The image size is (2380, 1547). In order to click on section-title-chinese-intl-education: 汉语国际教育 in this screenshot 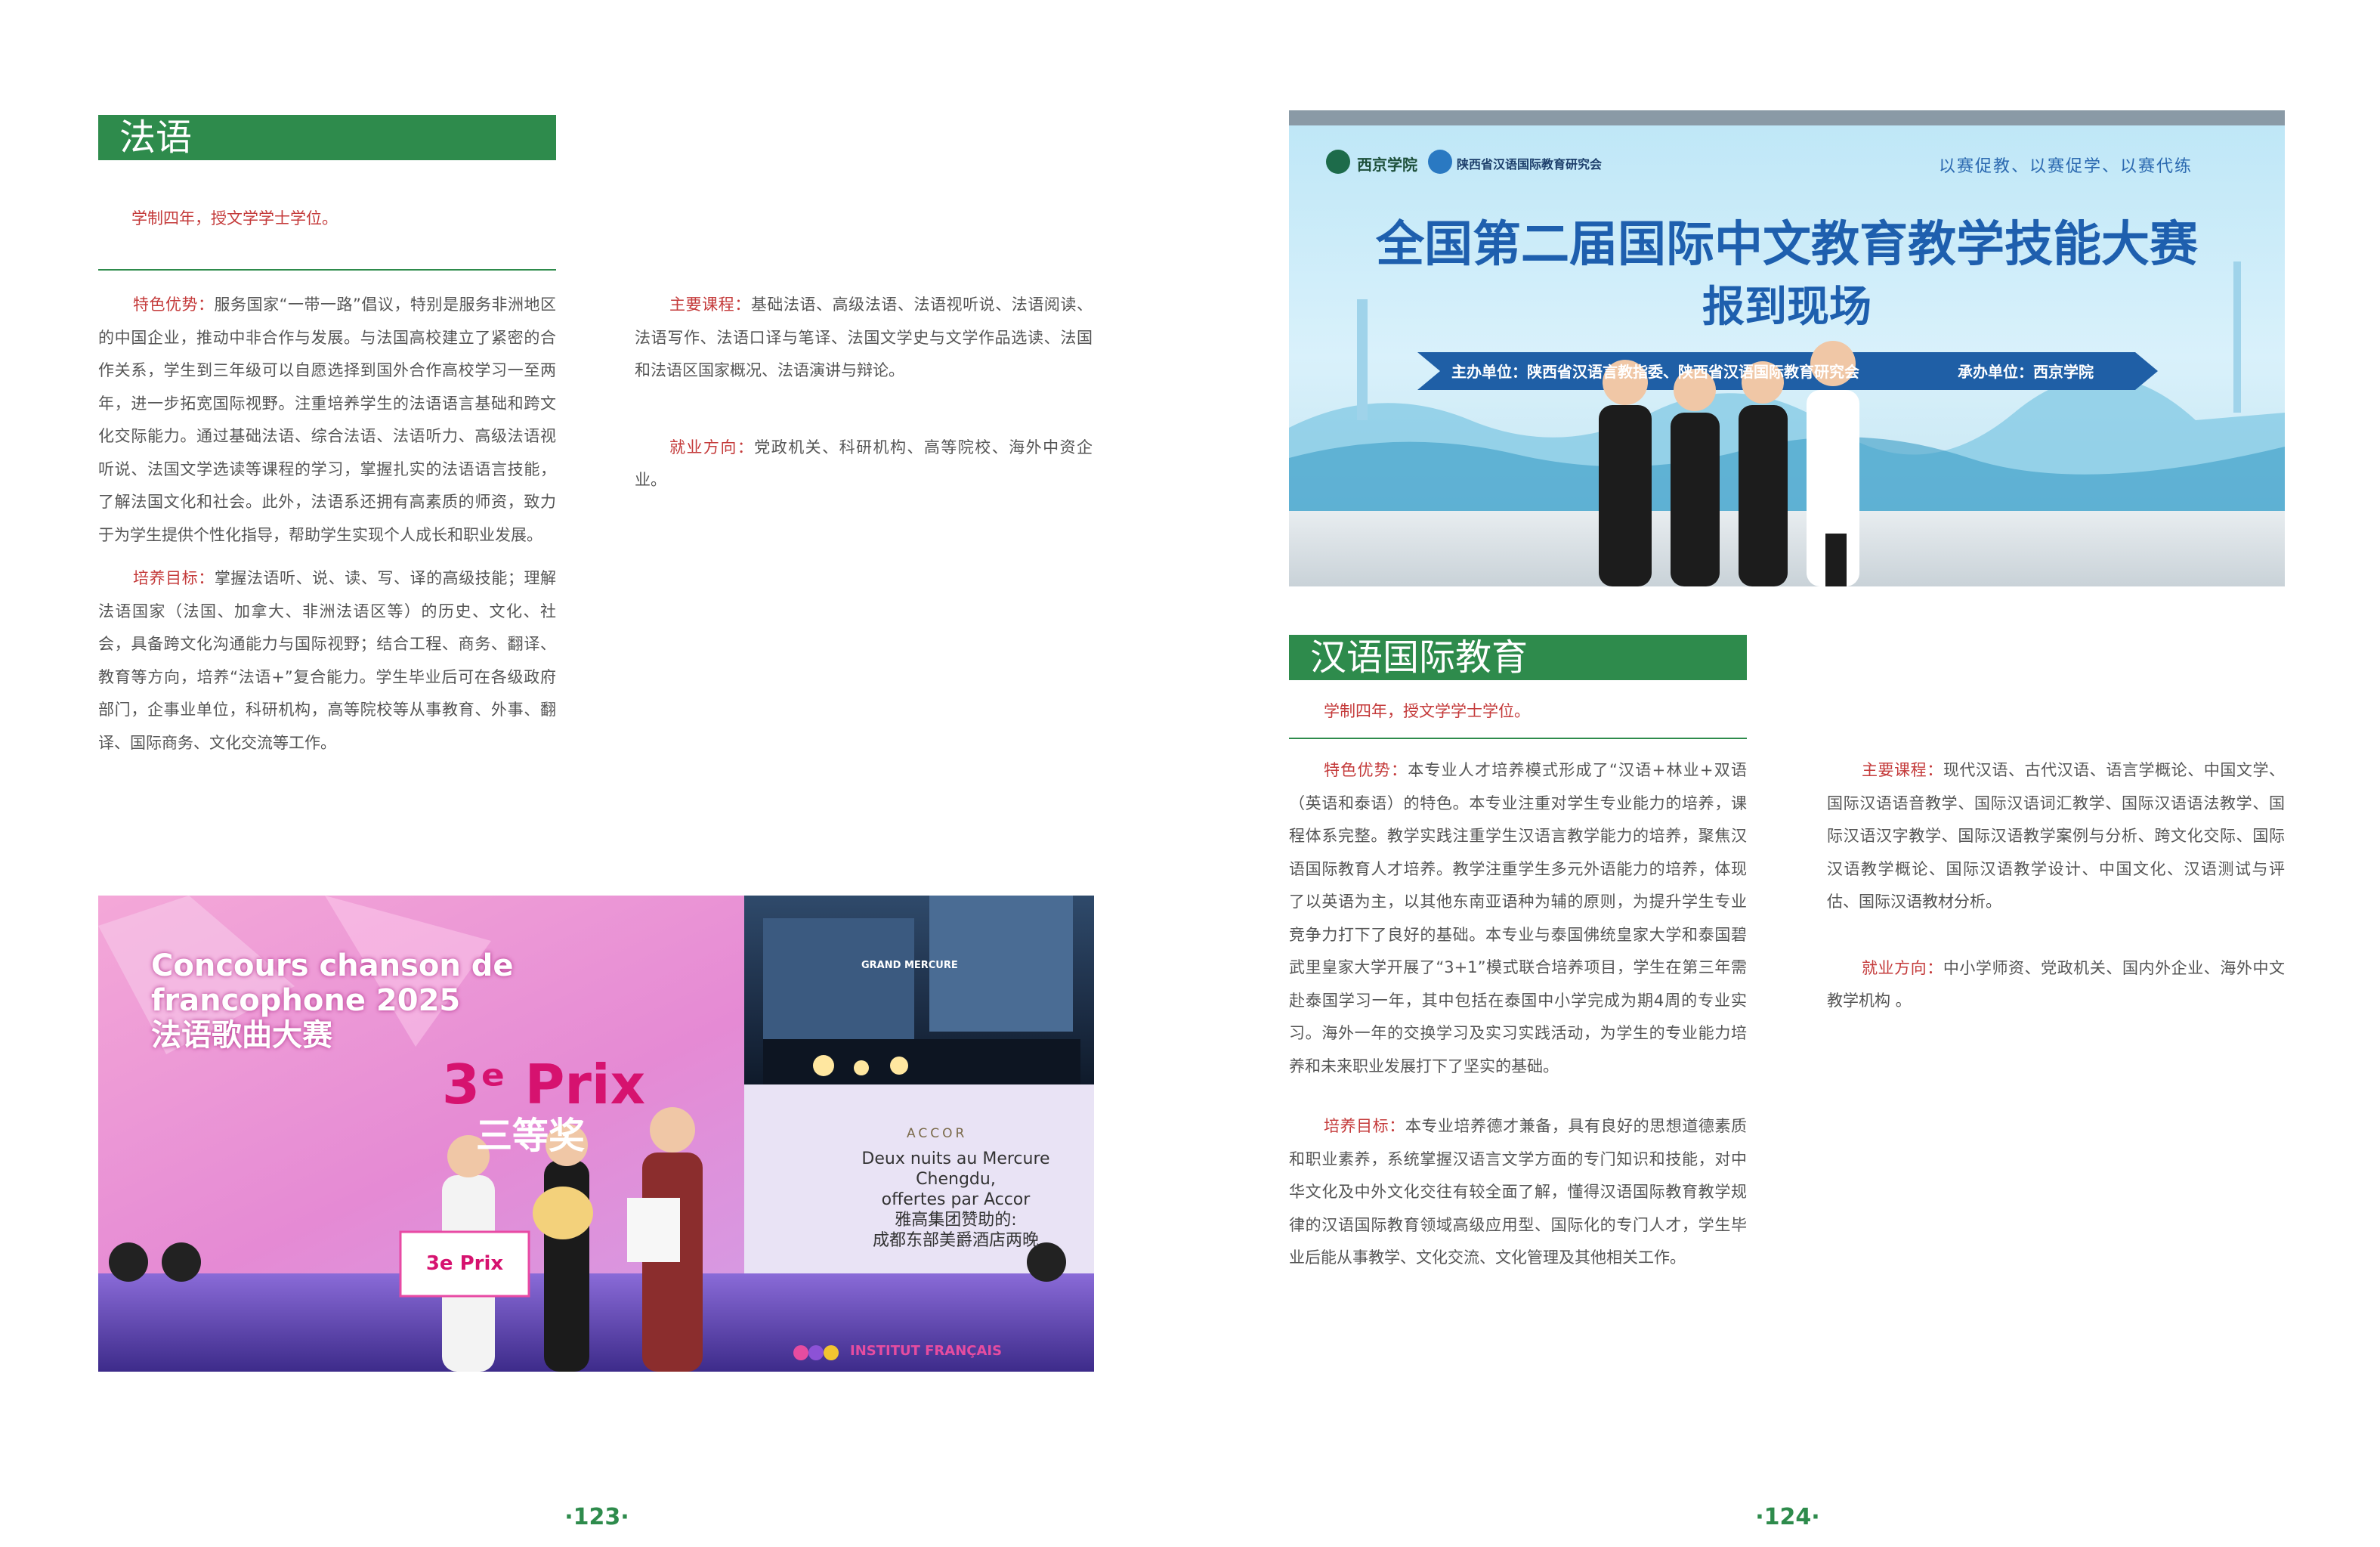, I will do `click(1518, 657)`.